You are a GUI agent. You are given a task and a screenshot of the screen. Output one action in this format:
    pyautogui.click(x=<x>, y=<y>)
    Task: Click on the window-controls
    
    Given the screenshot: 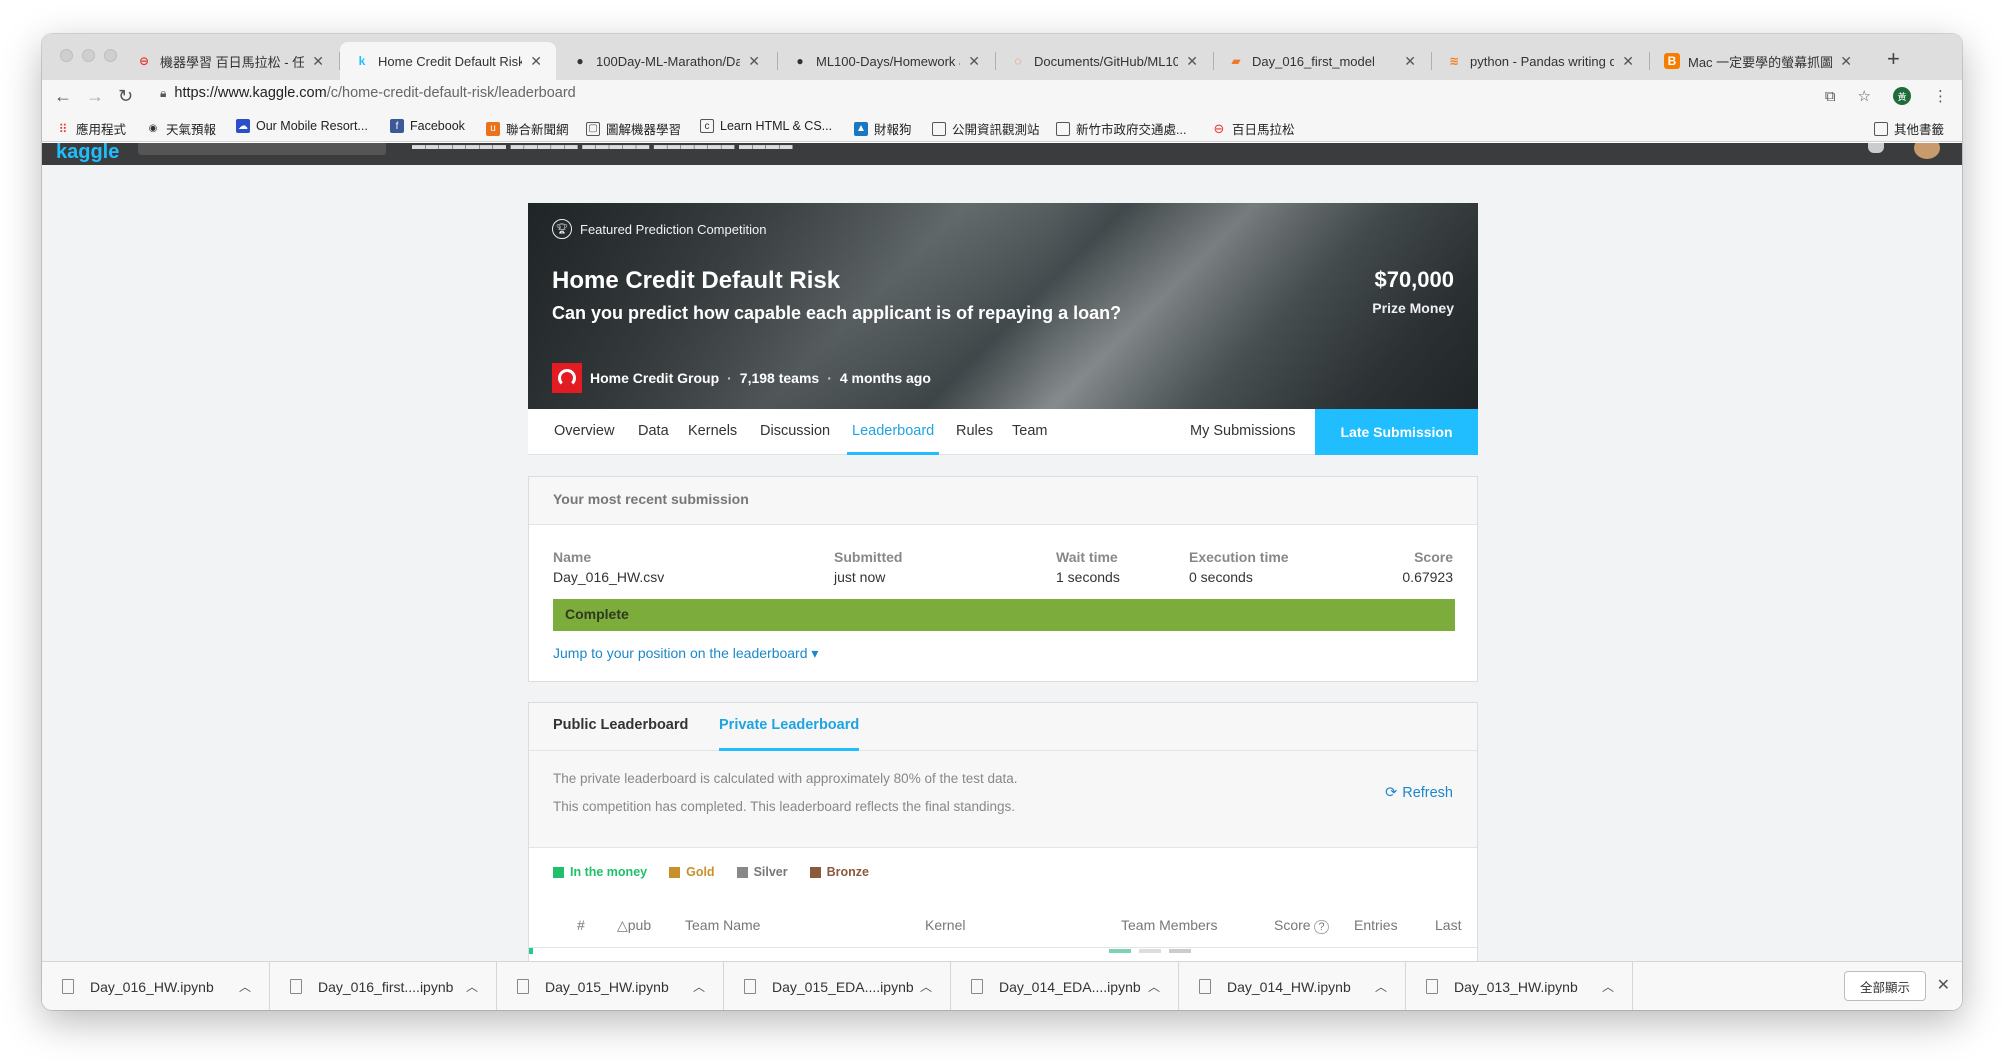 What is the action you would take?
    pyautogui.click(x=88, y=55)
    